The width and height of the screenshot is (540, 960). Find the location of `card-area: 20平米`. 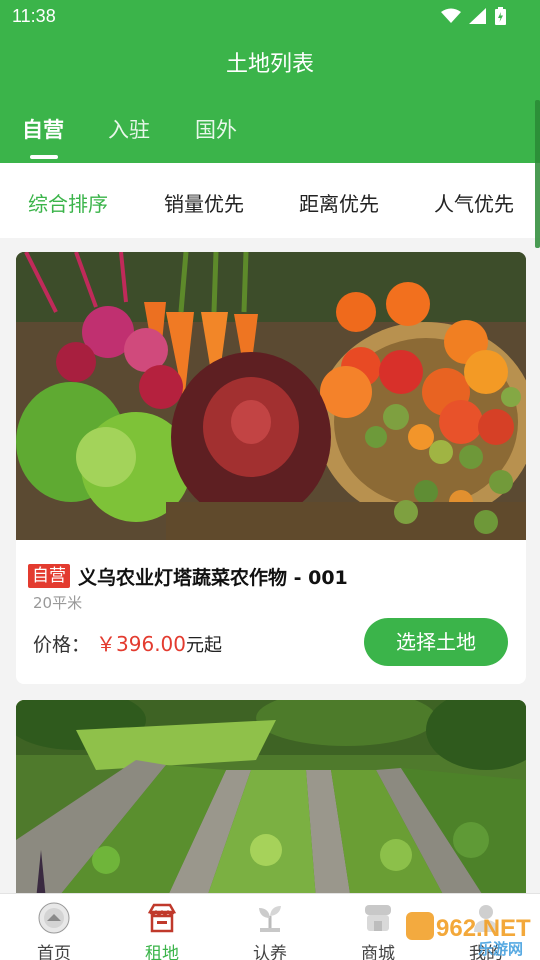

card-area: 20平米 is located at coordinates (58, 603).